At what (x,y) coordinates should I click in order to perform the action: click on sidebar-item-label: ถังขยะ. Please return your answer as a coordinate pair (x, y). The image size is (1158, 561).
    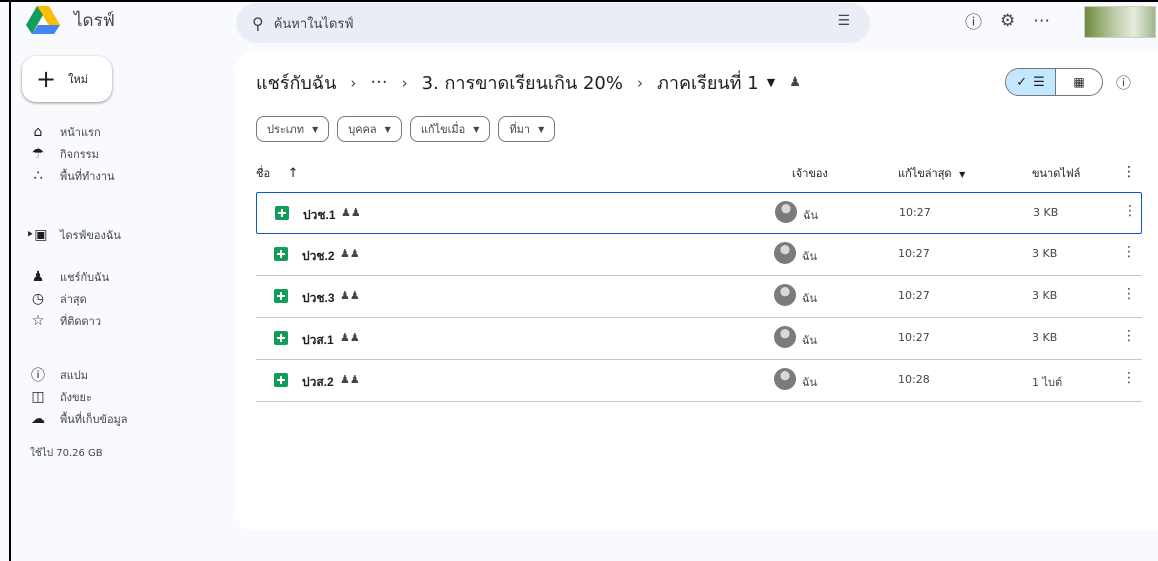
    Looking at the image, I should click on (76, 397).